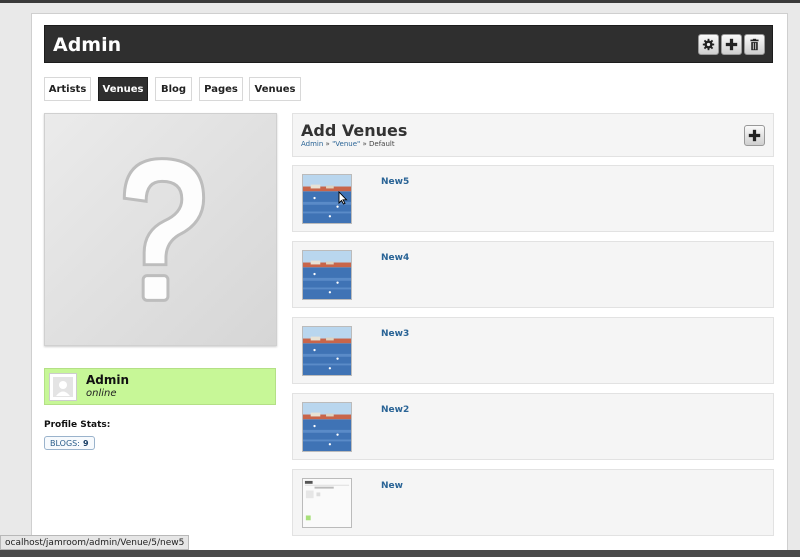 Image resolution: width=800 pixels, height=557 pixels. I want to click on breadcrumb-venue: "Venue", so click(346, 144).